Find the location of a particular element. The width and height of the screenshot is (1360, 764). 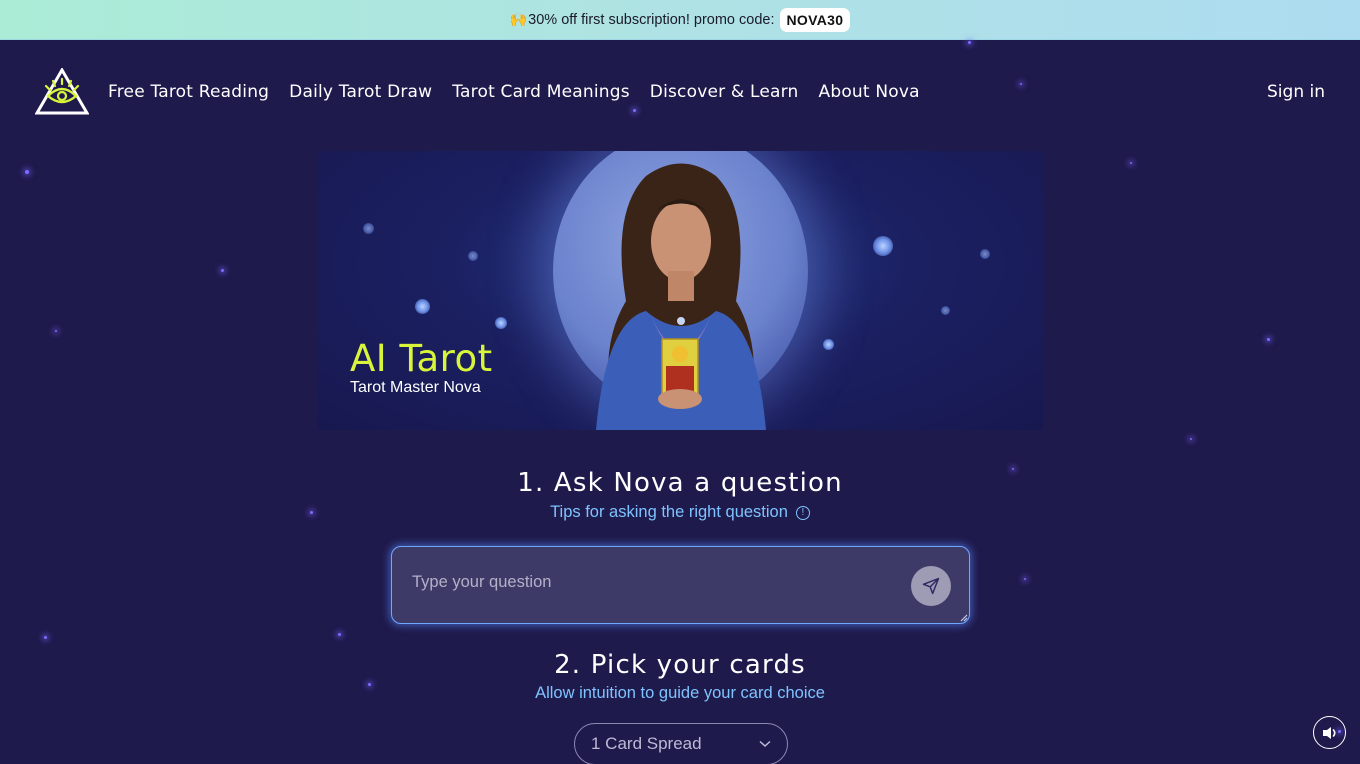

nav-free-tarot-reading: Free Tarot Reading is located at coordinates (188, 92).